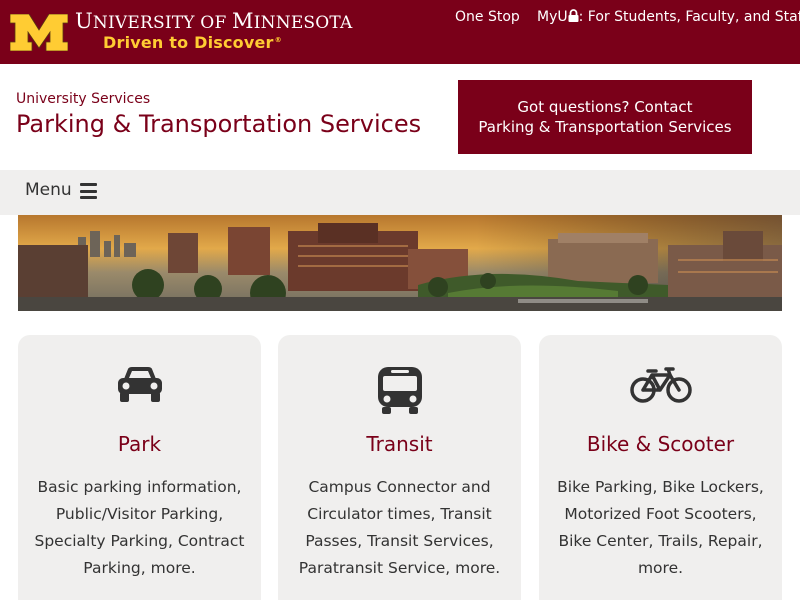 The image size is (800, 600). Describe the element at coordinates (48, 190) in the screenshot. I see `menu-button: Menu` at that location.